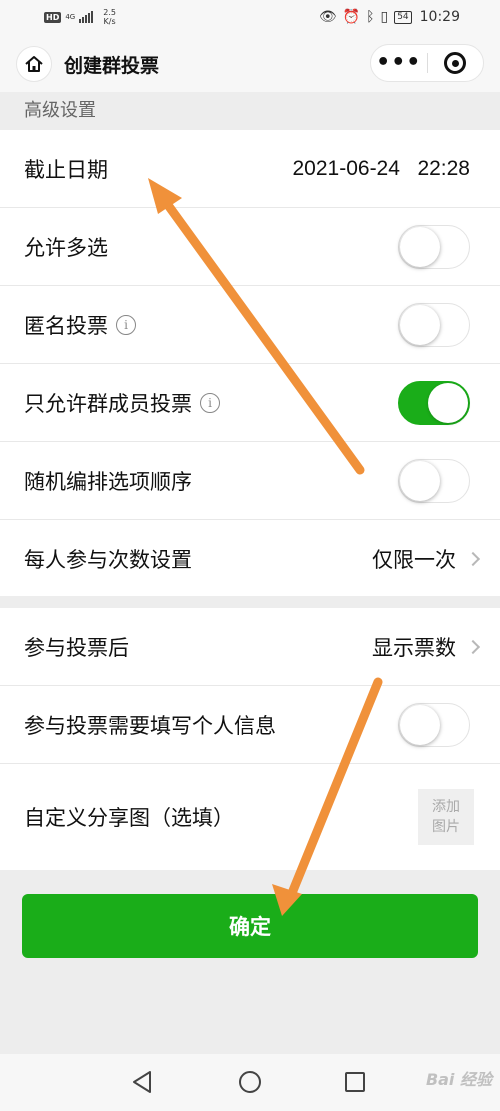 This screenshot has width=500, height=1111. I want to click on section-title: 高级设置, so click(60, 110).